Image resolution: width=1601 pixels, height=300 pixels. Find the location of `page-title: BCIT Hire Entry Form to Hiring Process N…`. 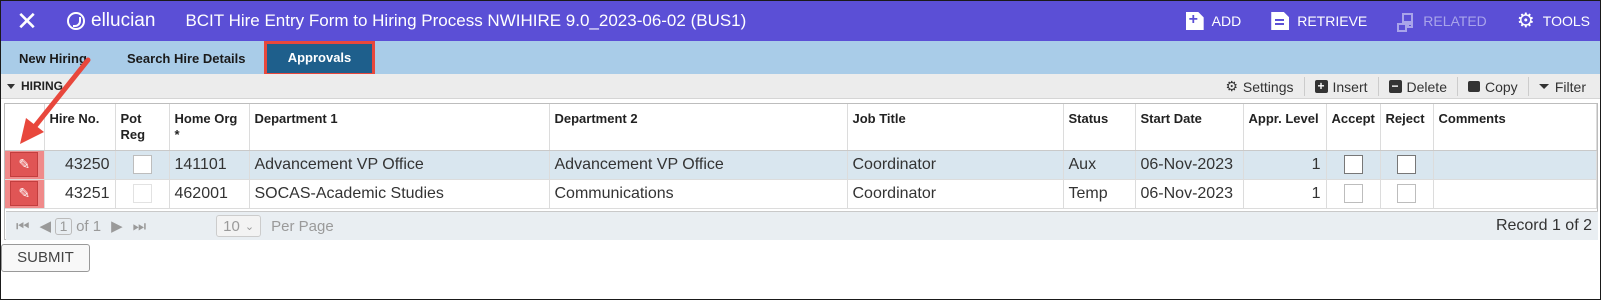

page-title: BCIT Hire Entry Form to Hiring Process N… is located at coordinates (466, 20).